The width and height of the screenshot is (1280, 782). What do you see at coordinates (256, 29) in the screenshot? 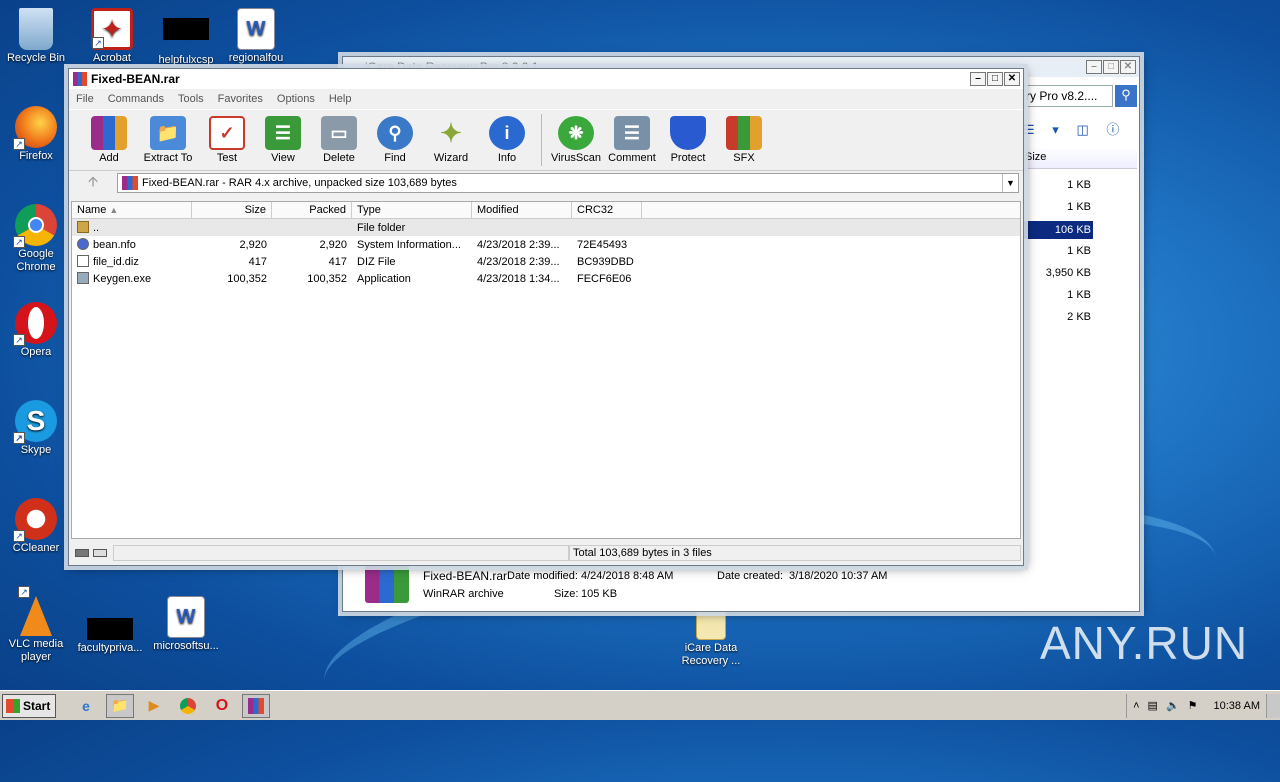
I see `word-doc-icon: W` at bounding box center [256, 29].